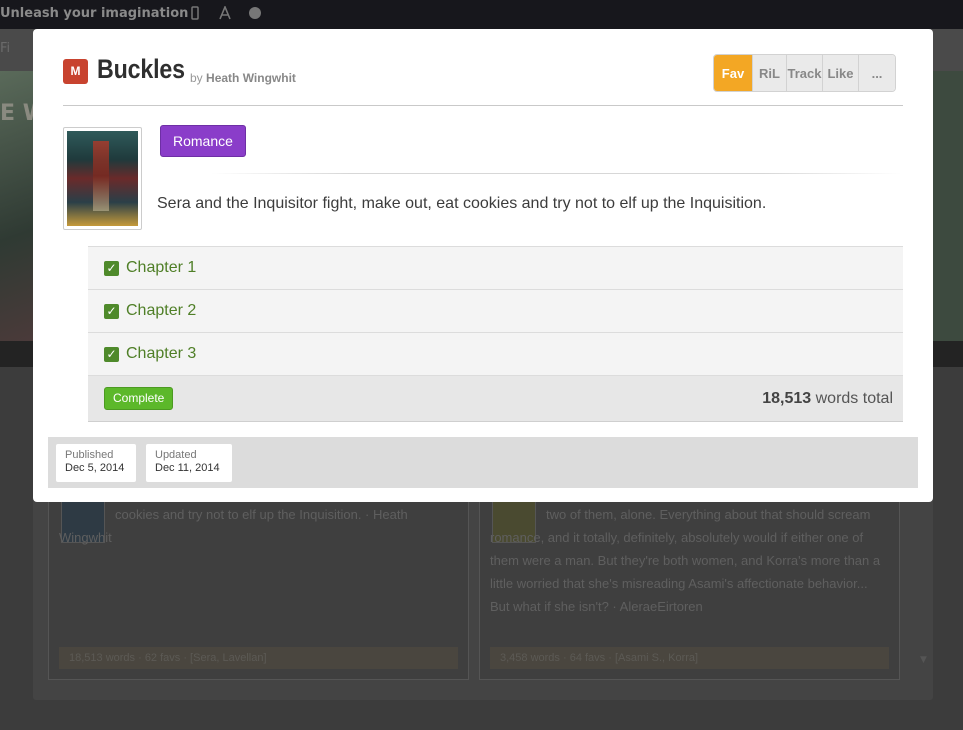 The height and width of the screenshot is (730, 963). Describe the element at coordinates (161, 268) in the screenshot. I see `chapter-link: Chapter 1` at that location.